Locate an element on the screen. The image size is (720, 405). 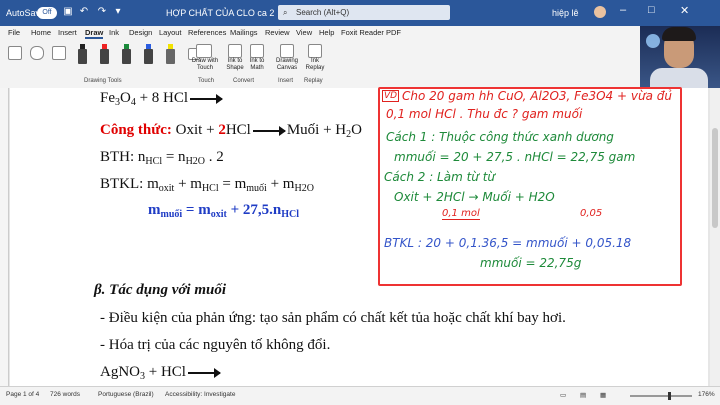
minimize-icon: – is located at coordinates (623, 10).